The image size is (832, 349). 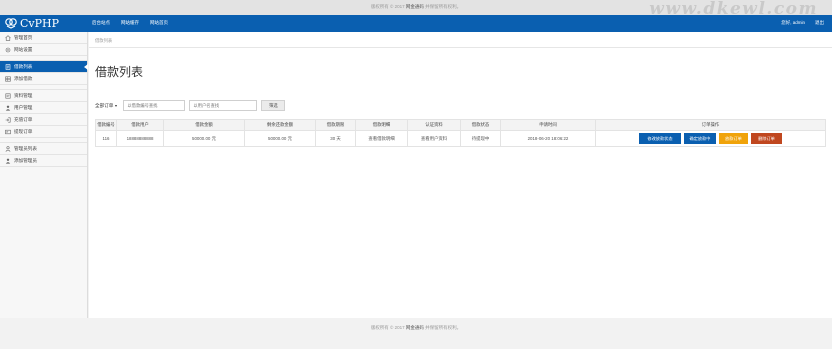 I want to click on column-header: 剩余还款金额, so click(x=280, y=125).